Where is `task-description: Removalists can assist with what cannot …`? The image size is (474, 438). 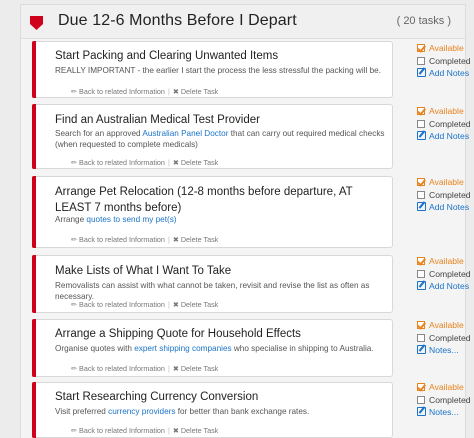 task-description: Removalists can assist with what cannot … is located at coordinates (212, 291).